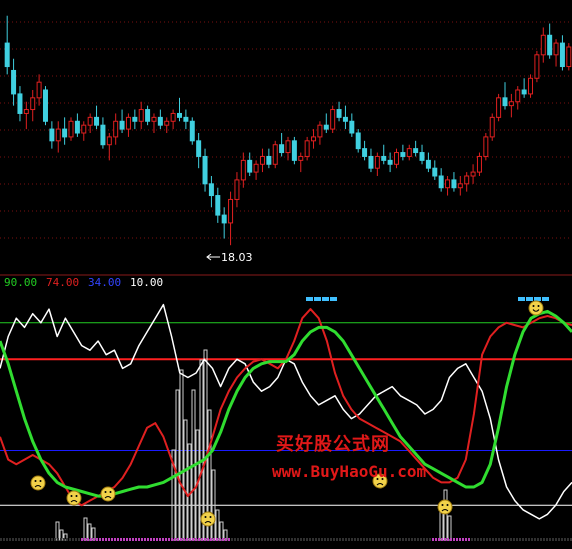 The height and width of the screenshot is (549, 572). I want to click on watermark-title: 买好股公式网, so click(333, 444).